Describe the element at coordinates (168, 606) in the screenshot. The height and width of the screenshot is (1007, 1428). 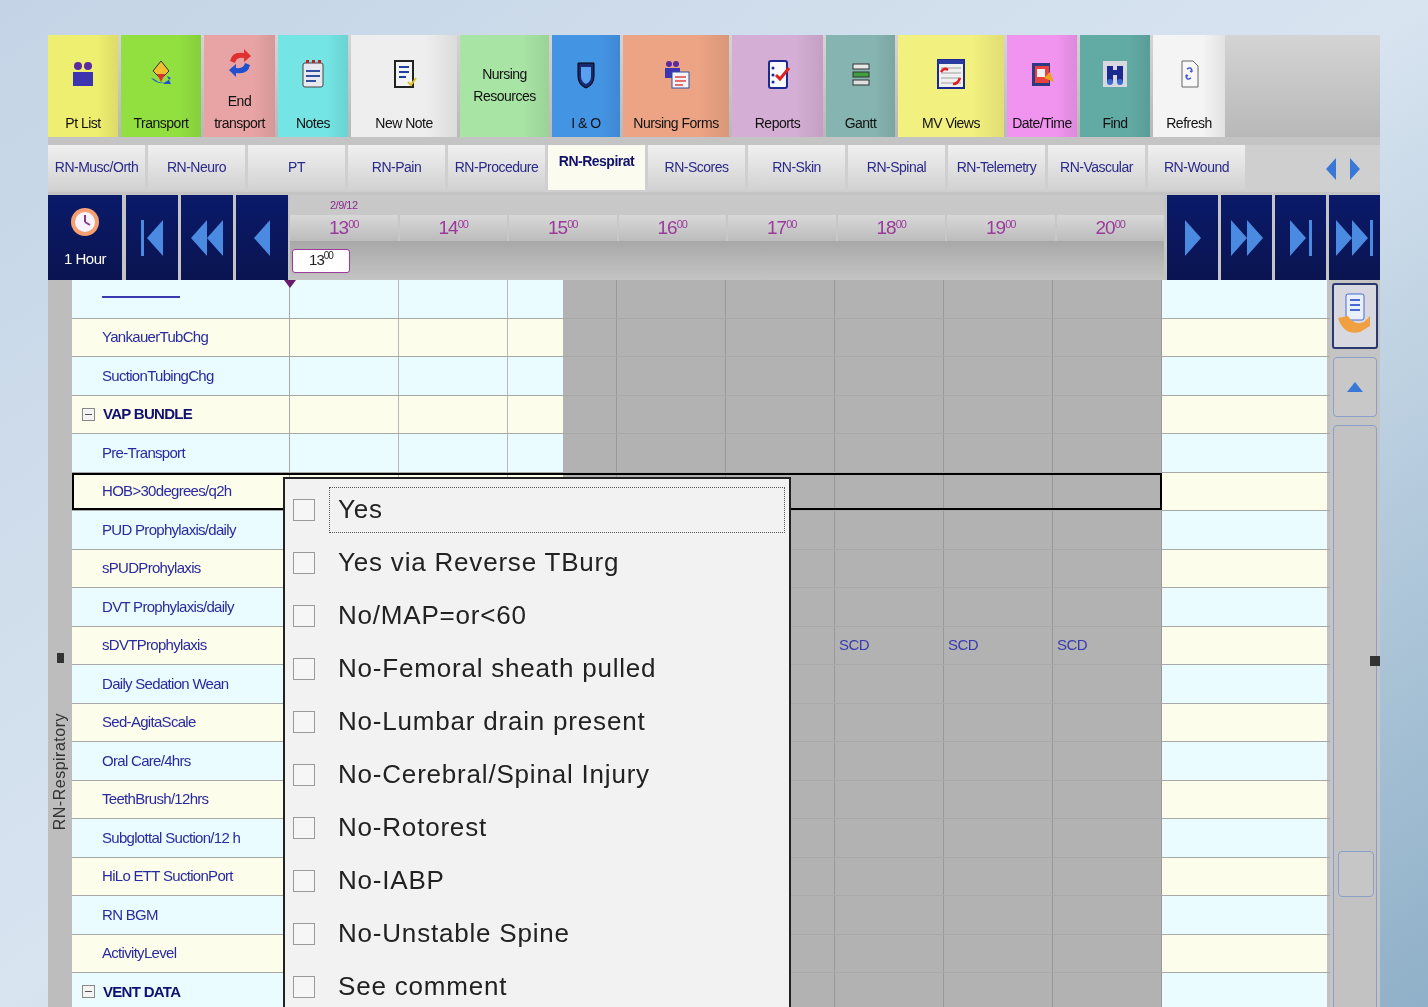
I see `row-label: DVT Prophylaxis/daily` at that location.